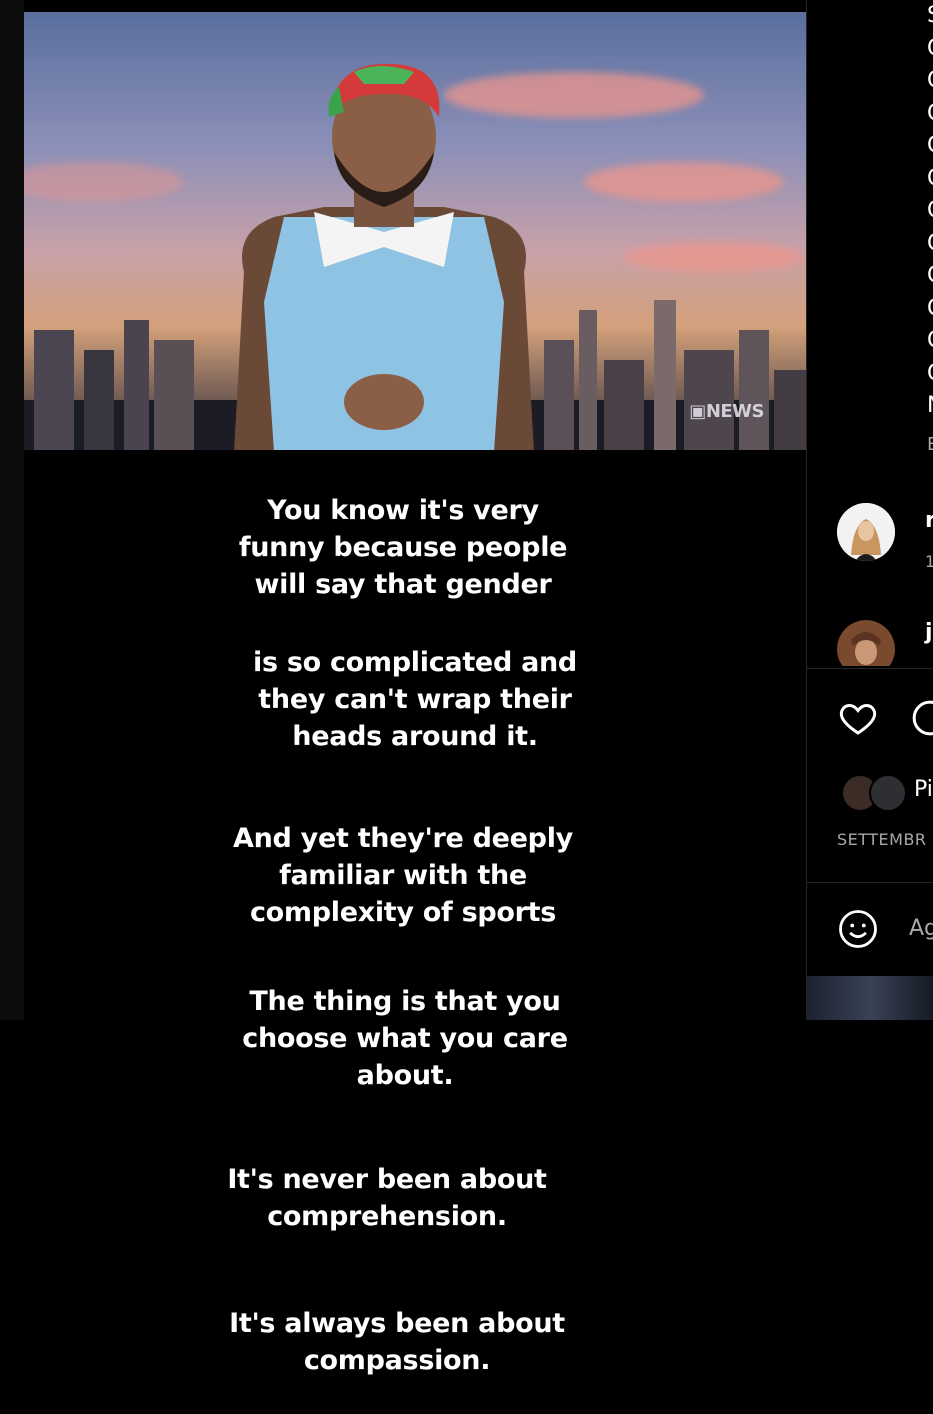 This screenshot has width=933, height=1414. Describe the element at coordinates (858, 718) in the screenshot. I see `heart-icon` at that location.